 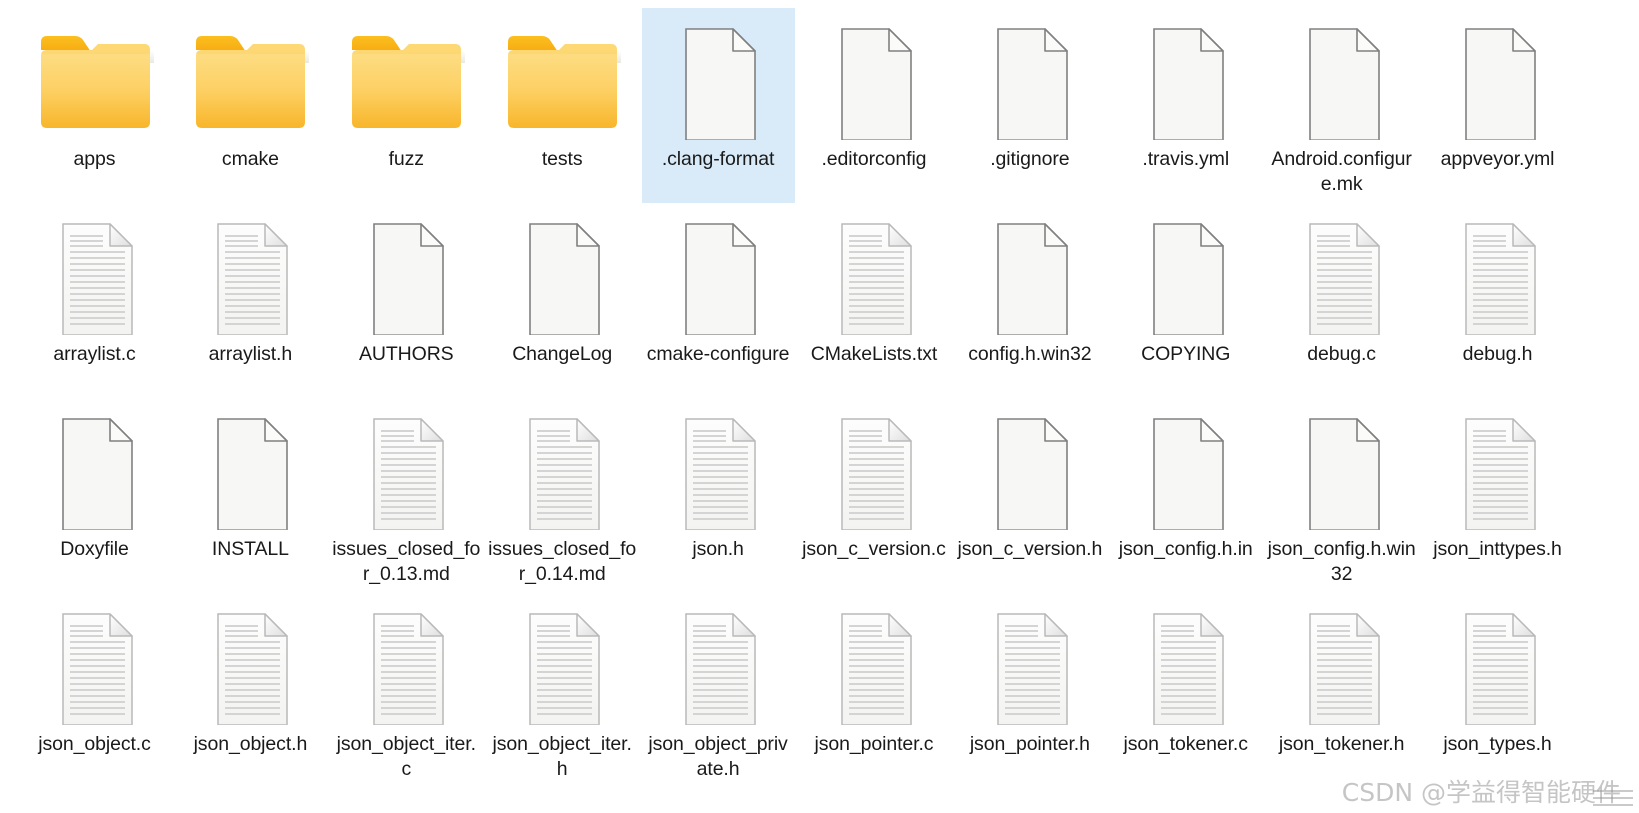 I want to click on file-item: arraylist.c, so click(x=94, y=300).